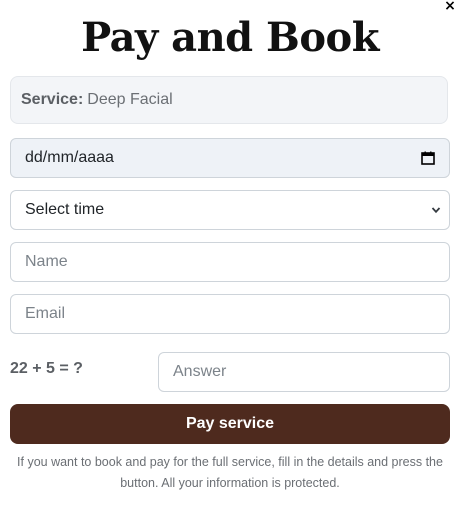  I want to click on modal-title: Pay and Book, so click(230, 37).